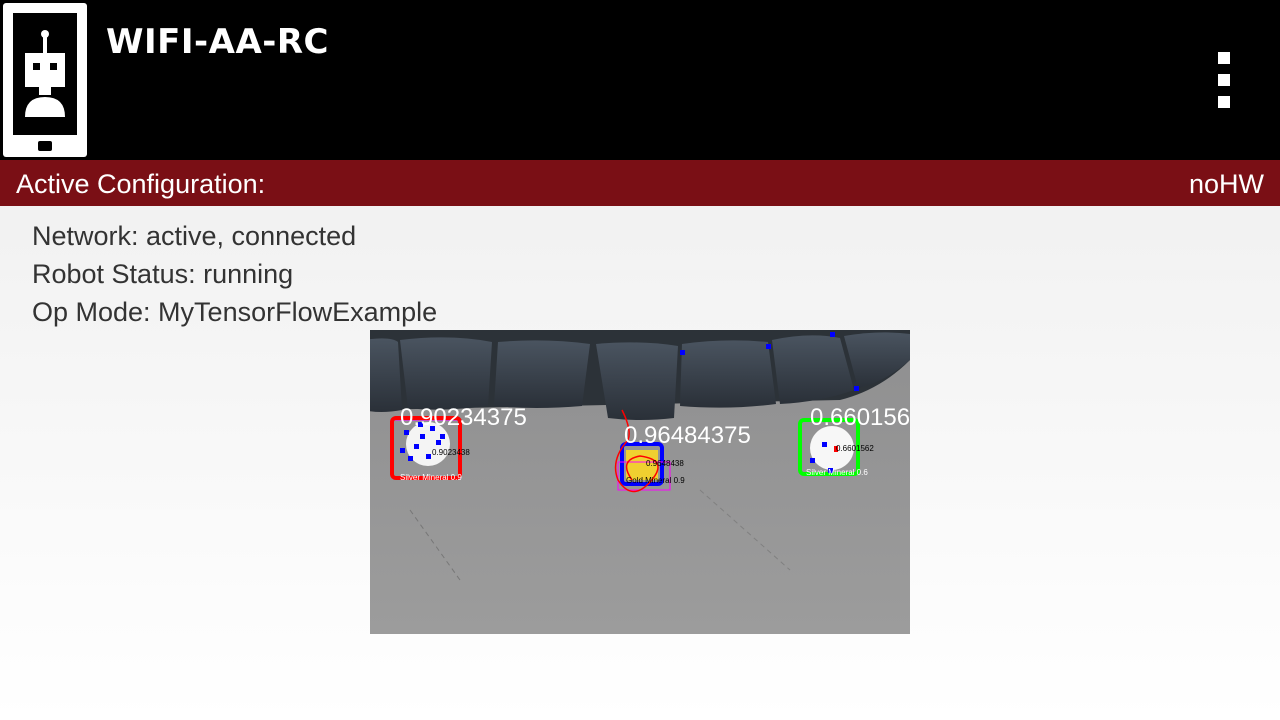 The width and height of the screenshot is (1280, 720). I want to click on robot-status: Robot Status: running, so click(163, 274).